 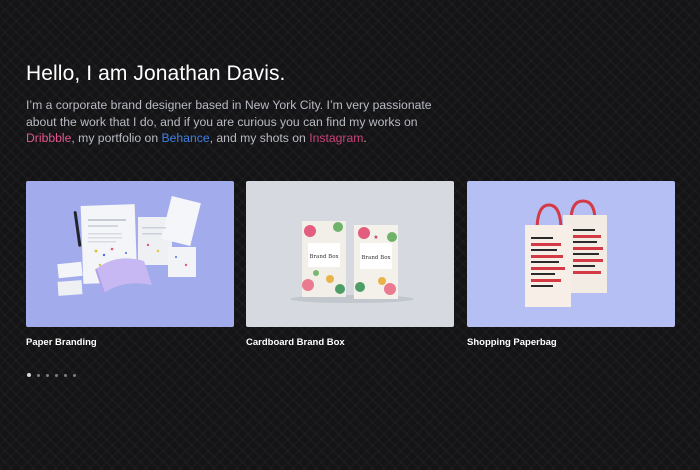 I want to click on brand-box-mockup-image: ★ Brand Box Brand Box, so click(x=352, y=262).